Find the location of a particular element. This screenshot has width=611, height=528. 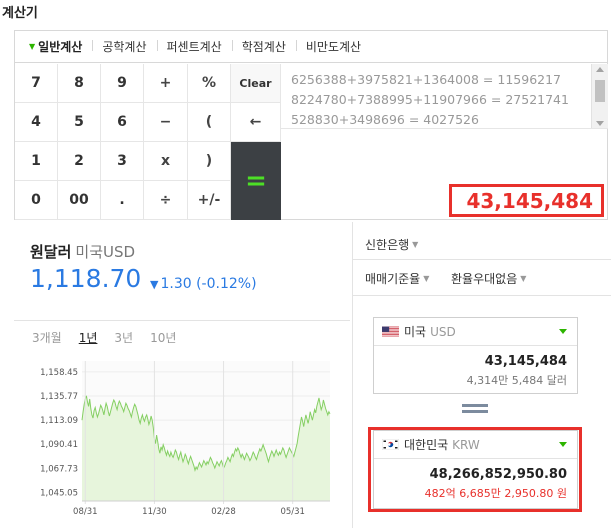

bank-selector: 신한은행 ▼ is located at coordinates (391, 244).